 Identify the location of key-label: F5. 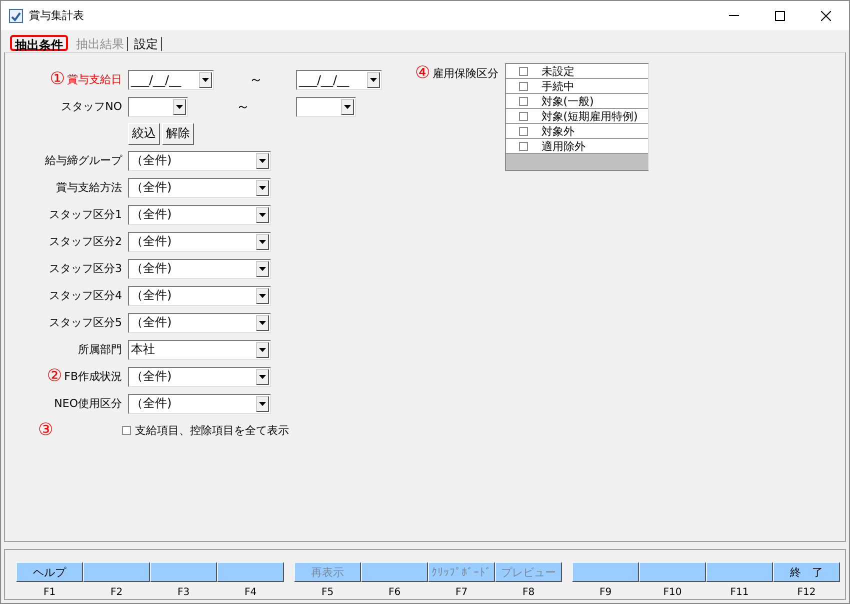
(327, 592).